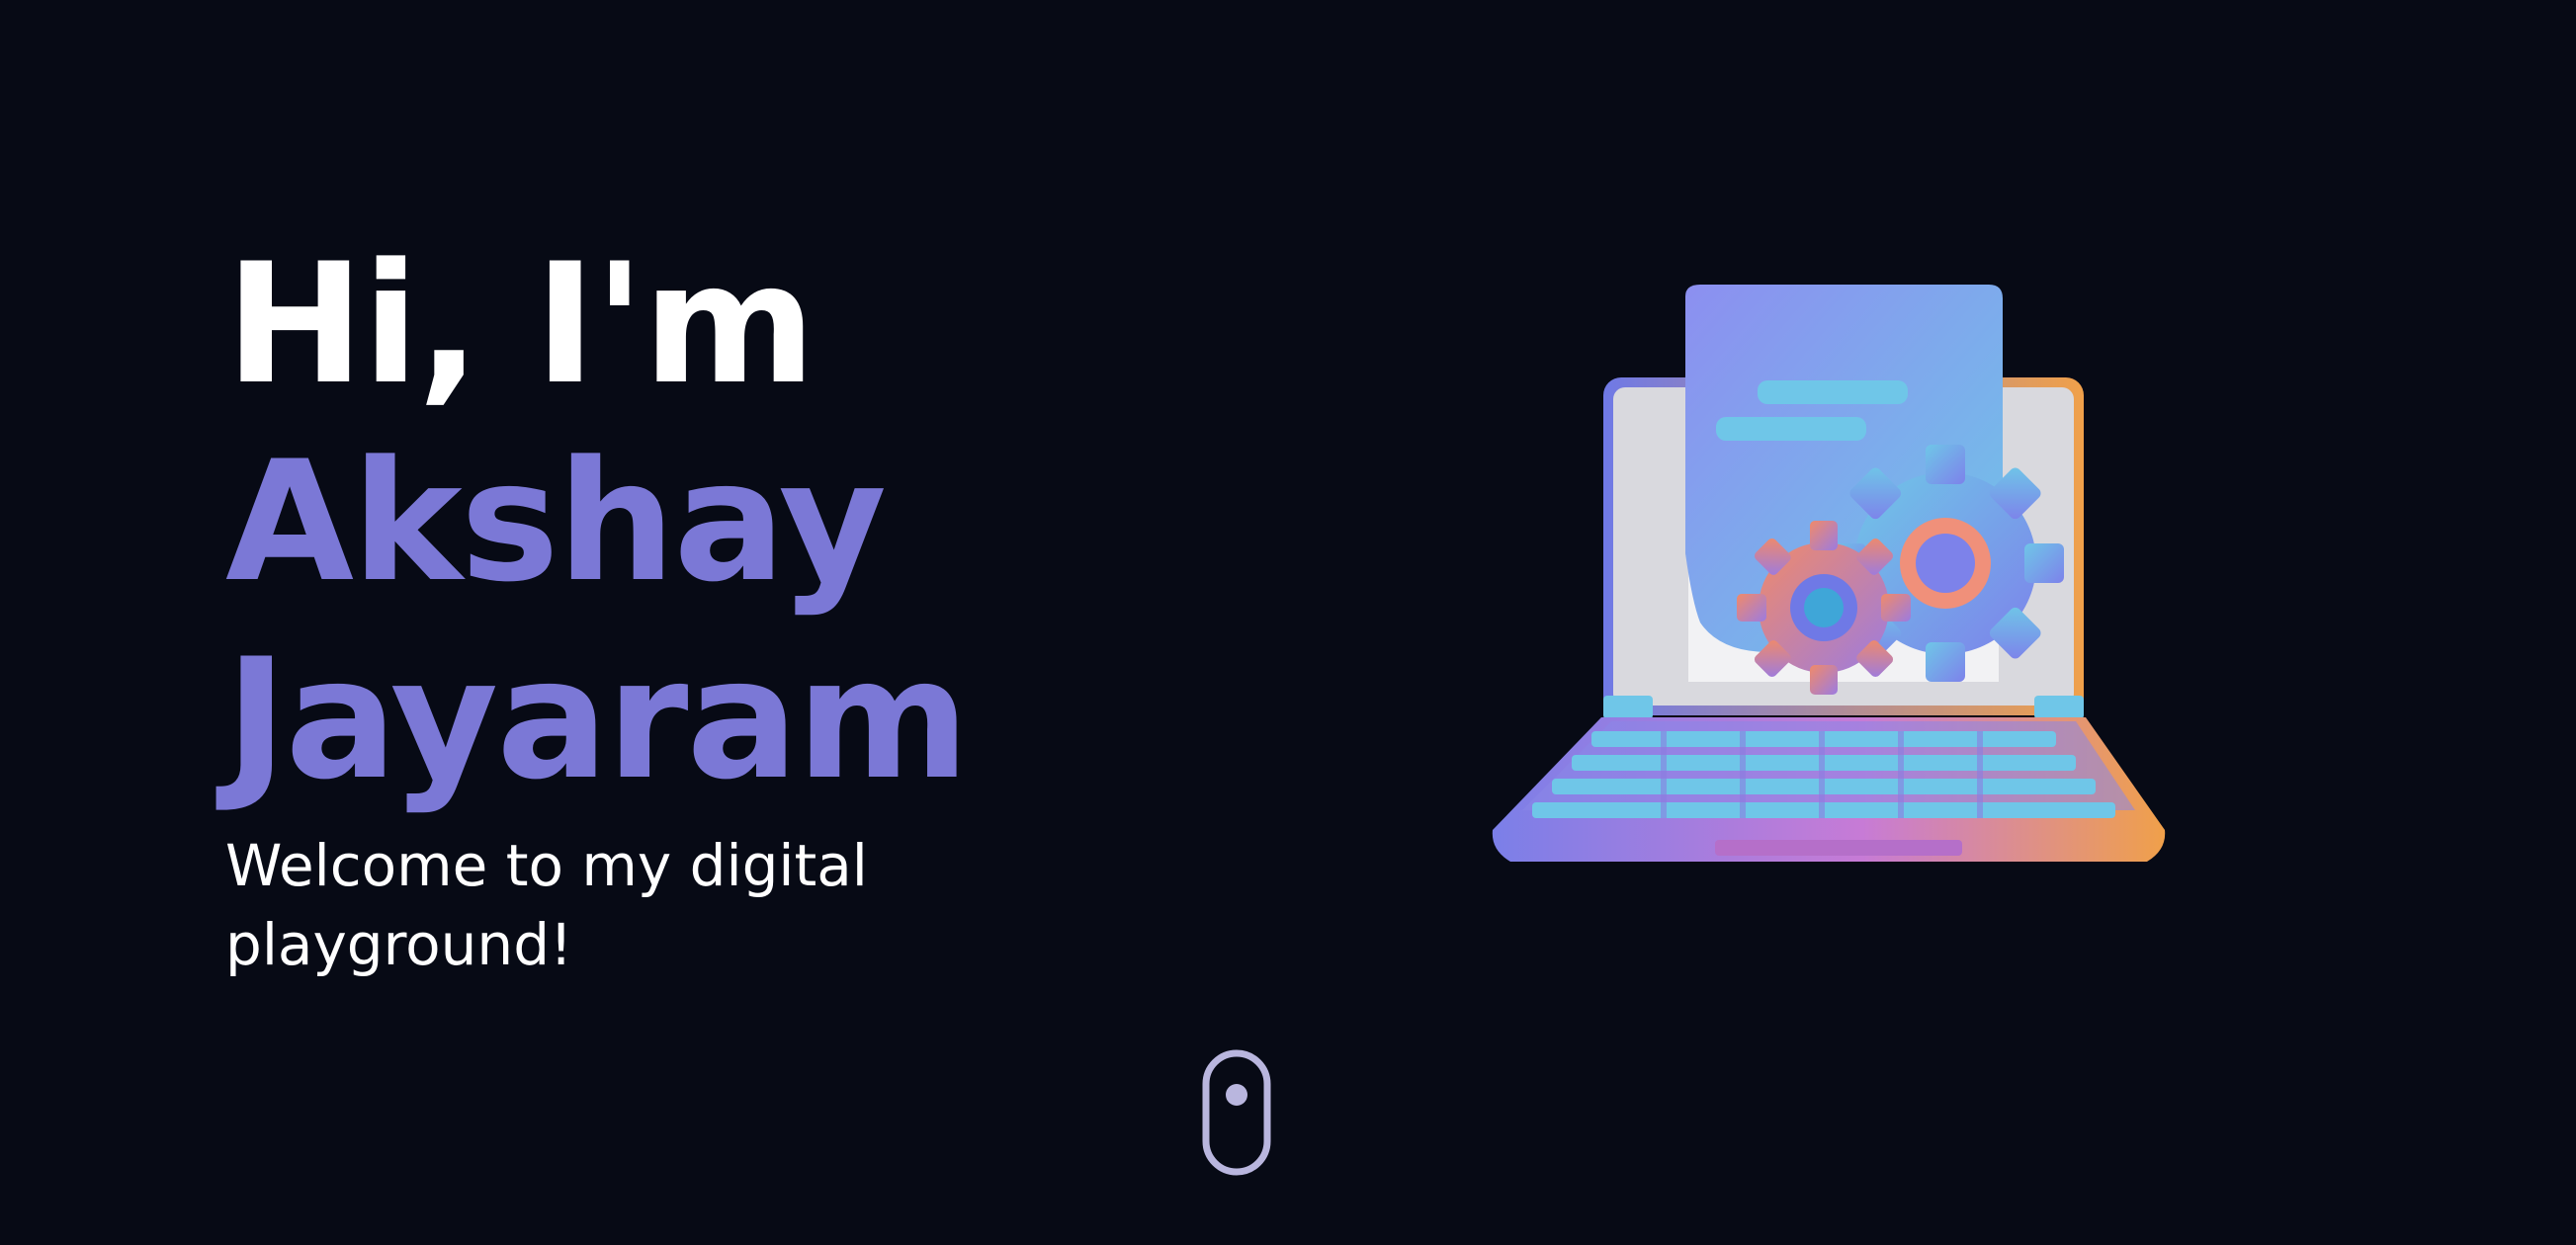  Describe the element at coordinates (546, 905) in the screenshot. I see `tagline: Welcome to my digital playground!` at that location.